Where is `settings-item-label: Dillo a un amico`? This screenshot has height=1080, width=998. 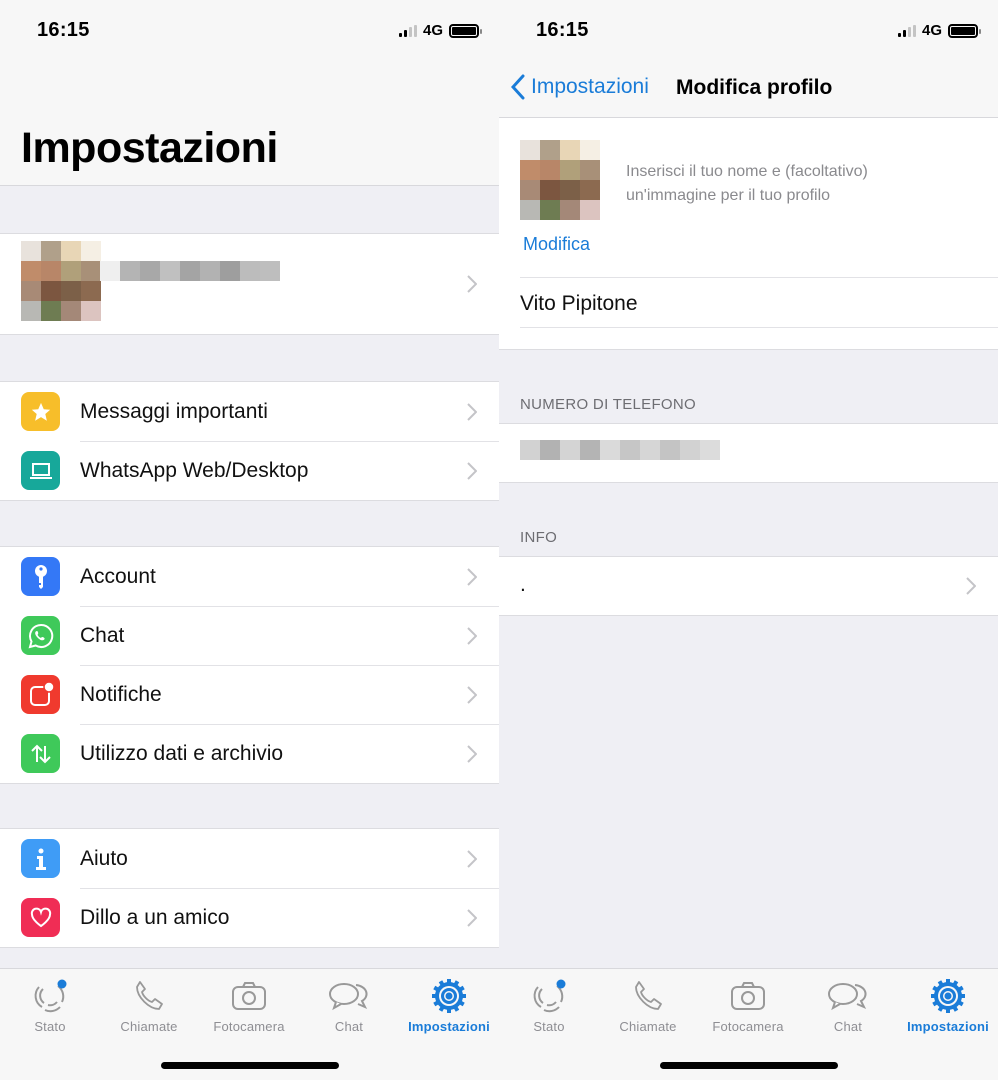 settings-item-label: Dillo a un amico is located at coordinates (155, 917).